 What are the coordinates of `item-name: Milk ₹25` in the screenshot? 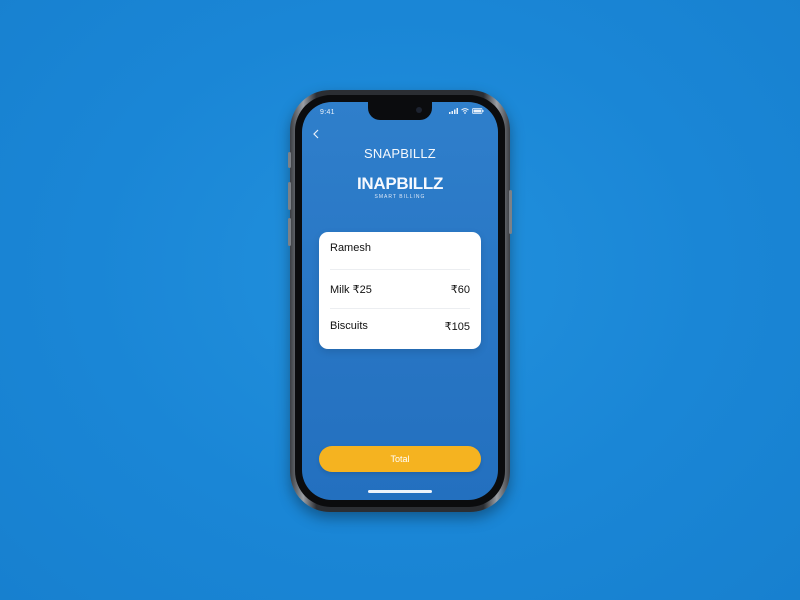 It's located at (351, 290).